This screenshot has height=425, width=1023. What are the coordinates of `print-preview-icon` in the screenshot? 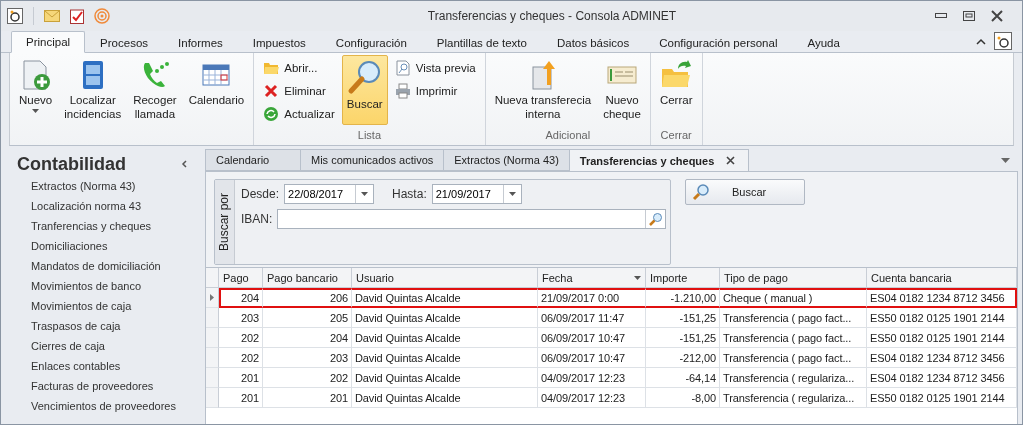 It's located at (402, 68).